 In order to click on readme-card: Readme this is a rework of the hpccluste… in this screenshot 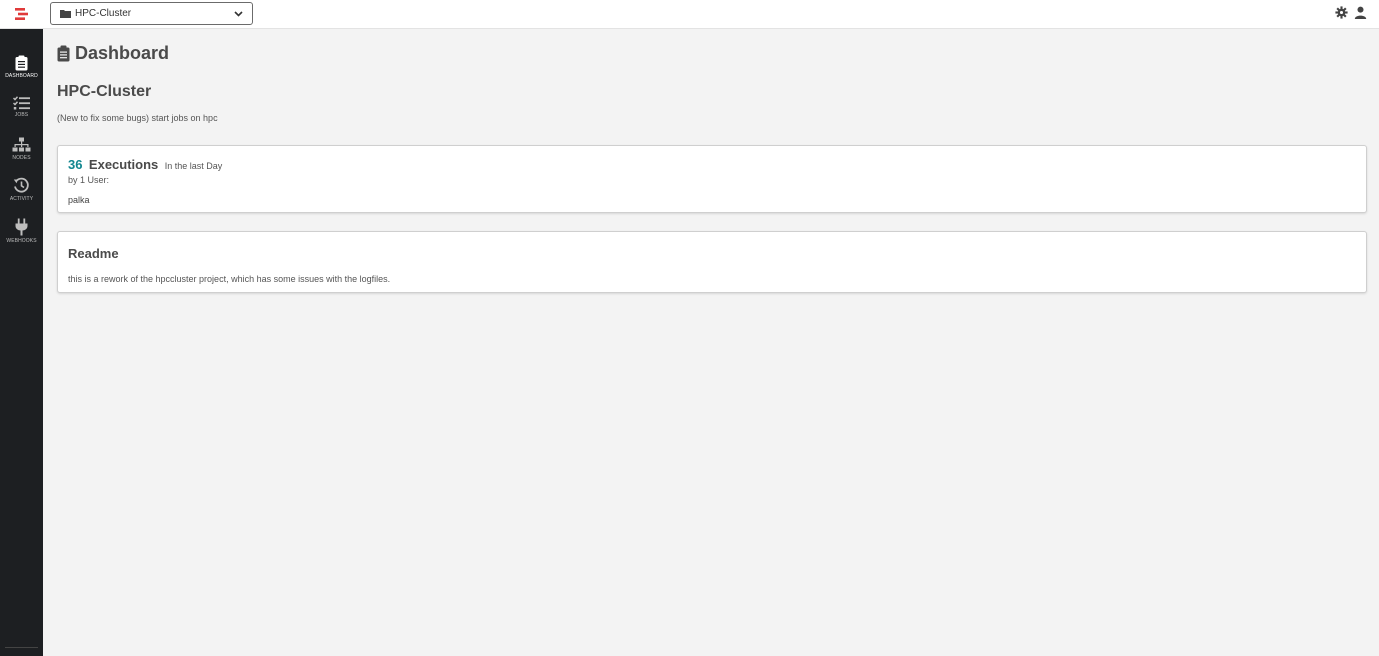, I will do `click(712, 262)`.